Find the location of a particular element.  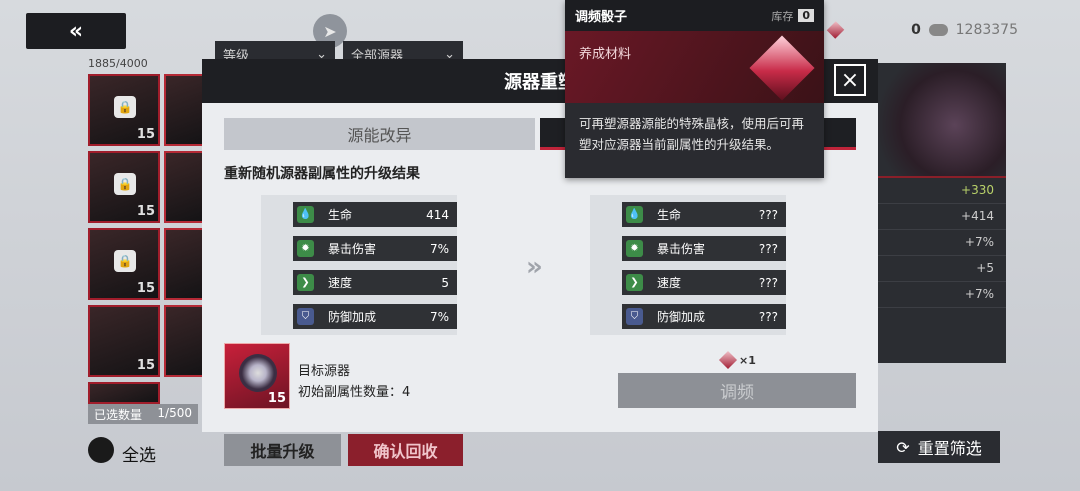

back-icon: « is located at coordinates (76, 31).